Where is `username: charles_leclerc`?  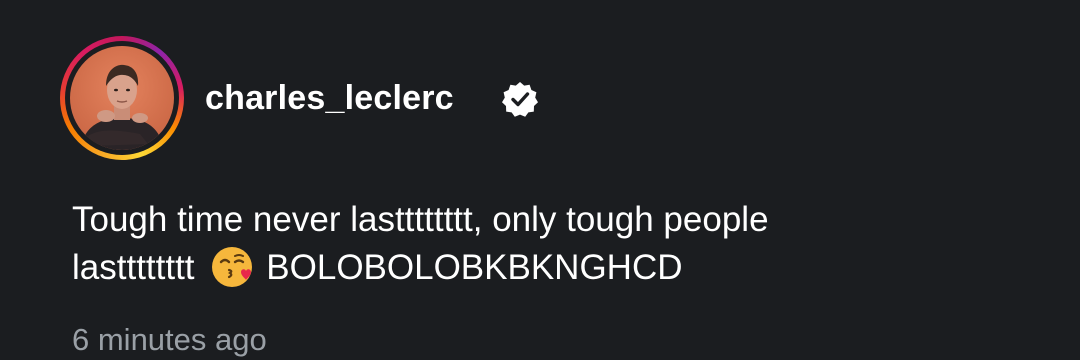
username: charles_leclerc is located at coordinates (329, 98).